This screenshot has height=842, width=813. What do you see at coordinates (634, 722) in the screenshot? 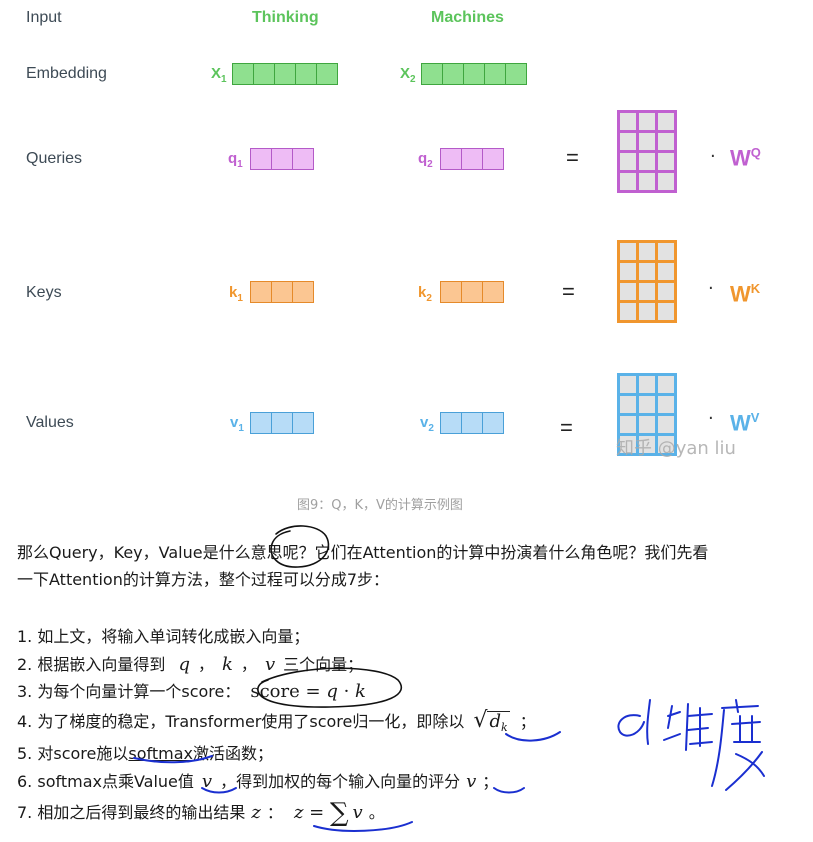
I see `ink-d-letter` at bounding box center [634, 722].